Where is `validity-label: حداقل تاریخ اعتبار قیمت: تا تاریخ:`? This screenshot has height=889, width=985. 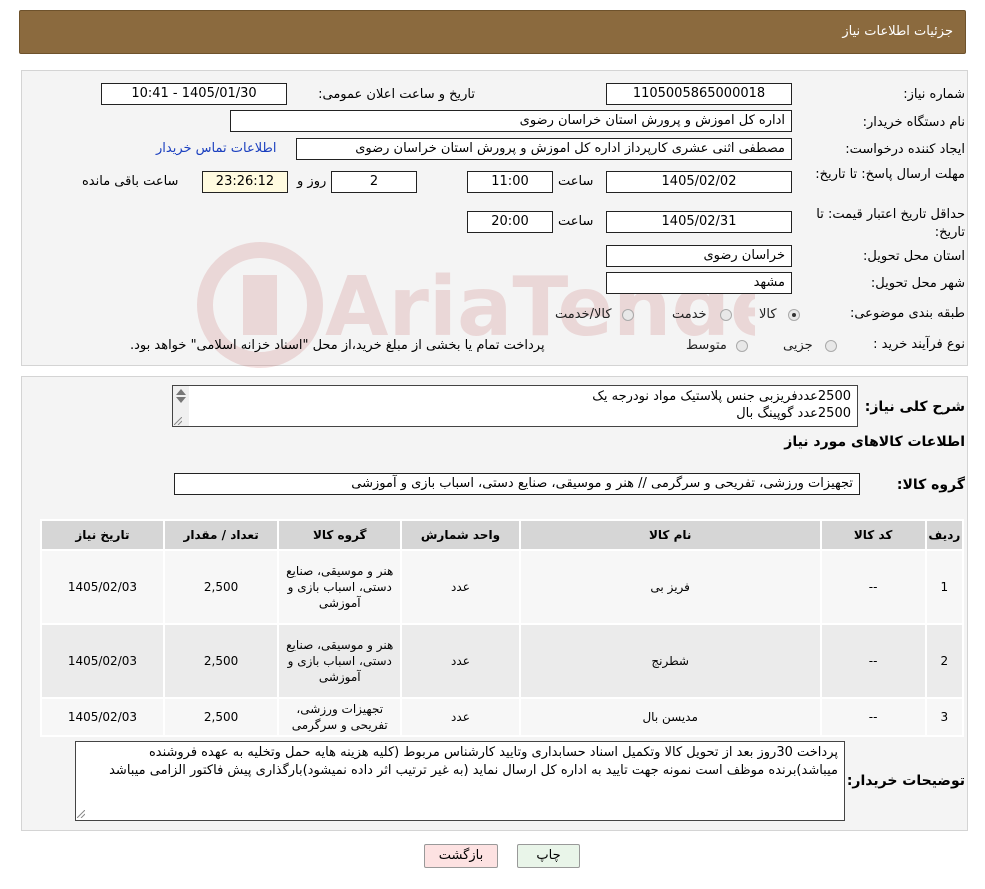
validity-label: حداقل تاریخ اعتبار قیمت: تا تاریخ: is located at coordinates (890, 223).